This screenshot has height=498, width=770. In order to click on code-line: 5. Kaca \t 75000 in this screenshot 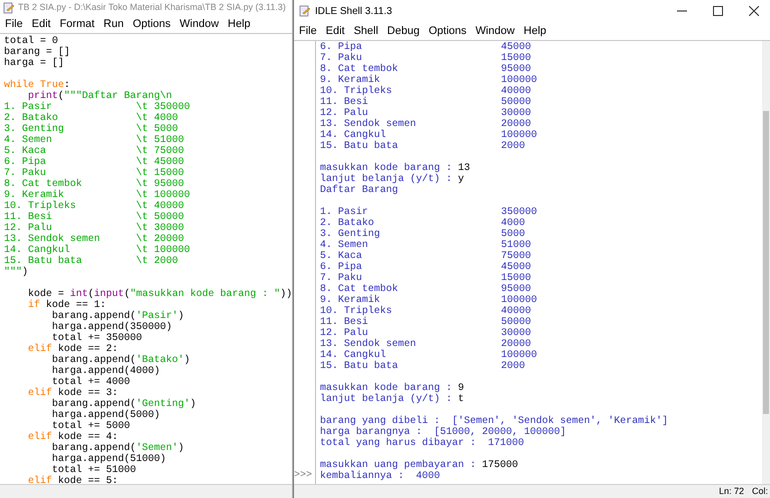, I will do `click(94, 151)`.